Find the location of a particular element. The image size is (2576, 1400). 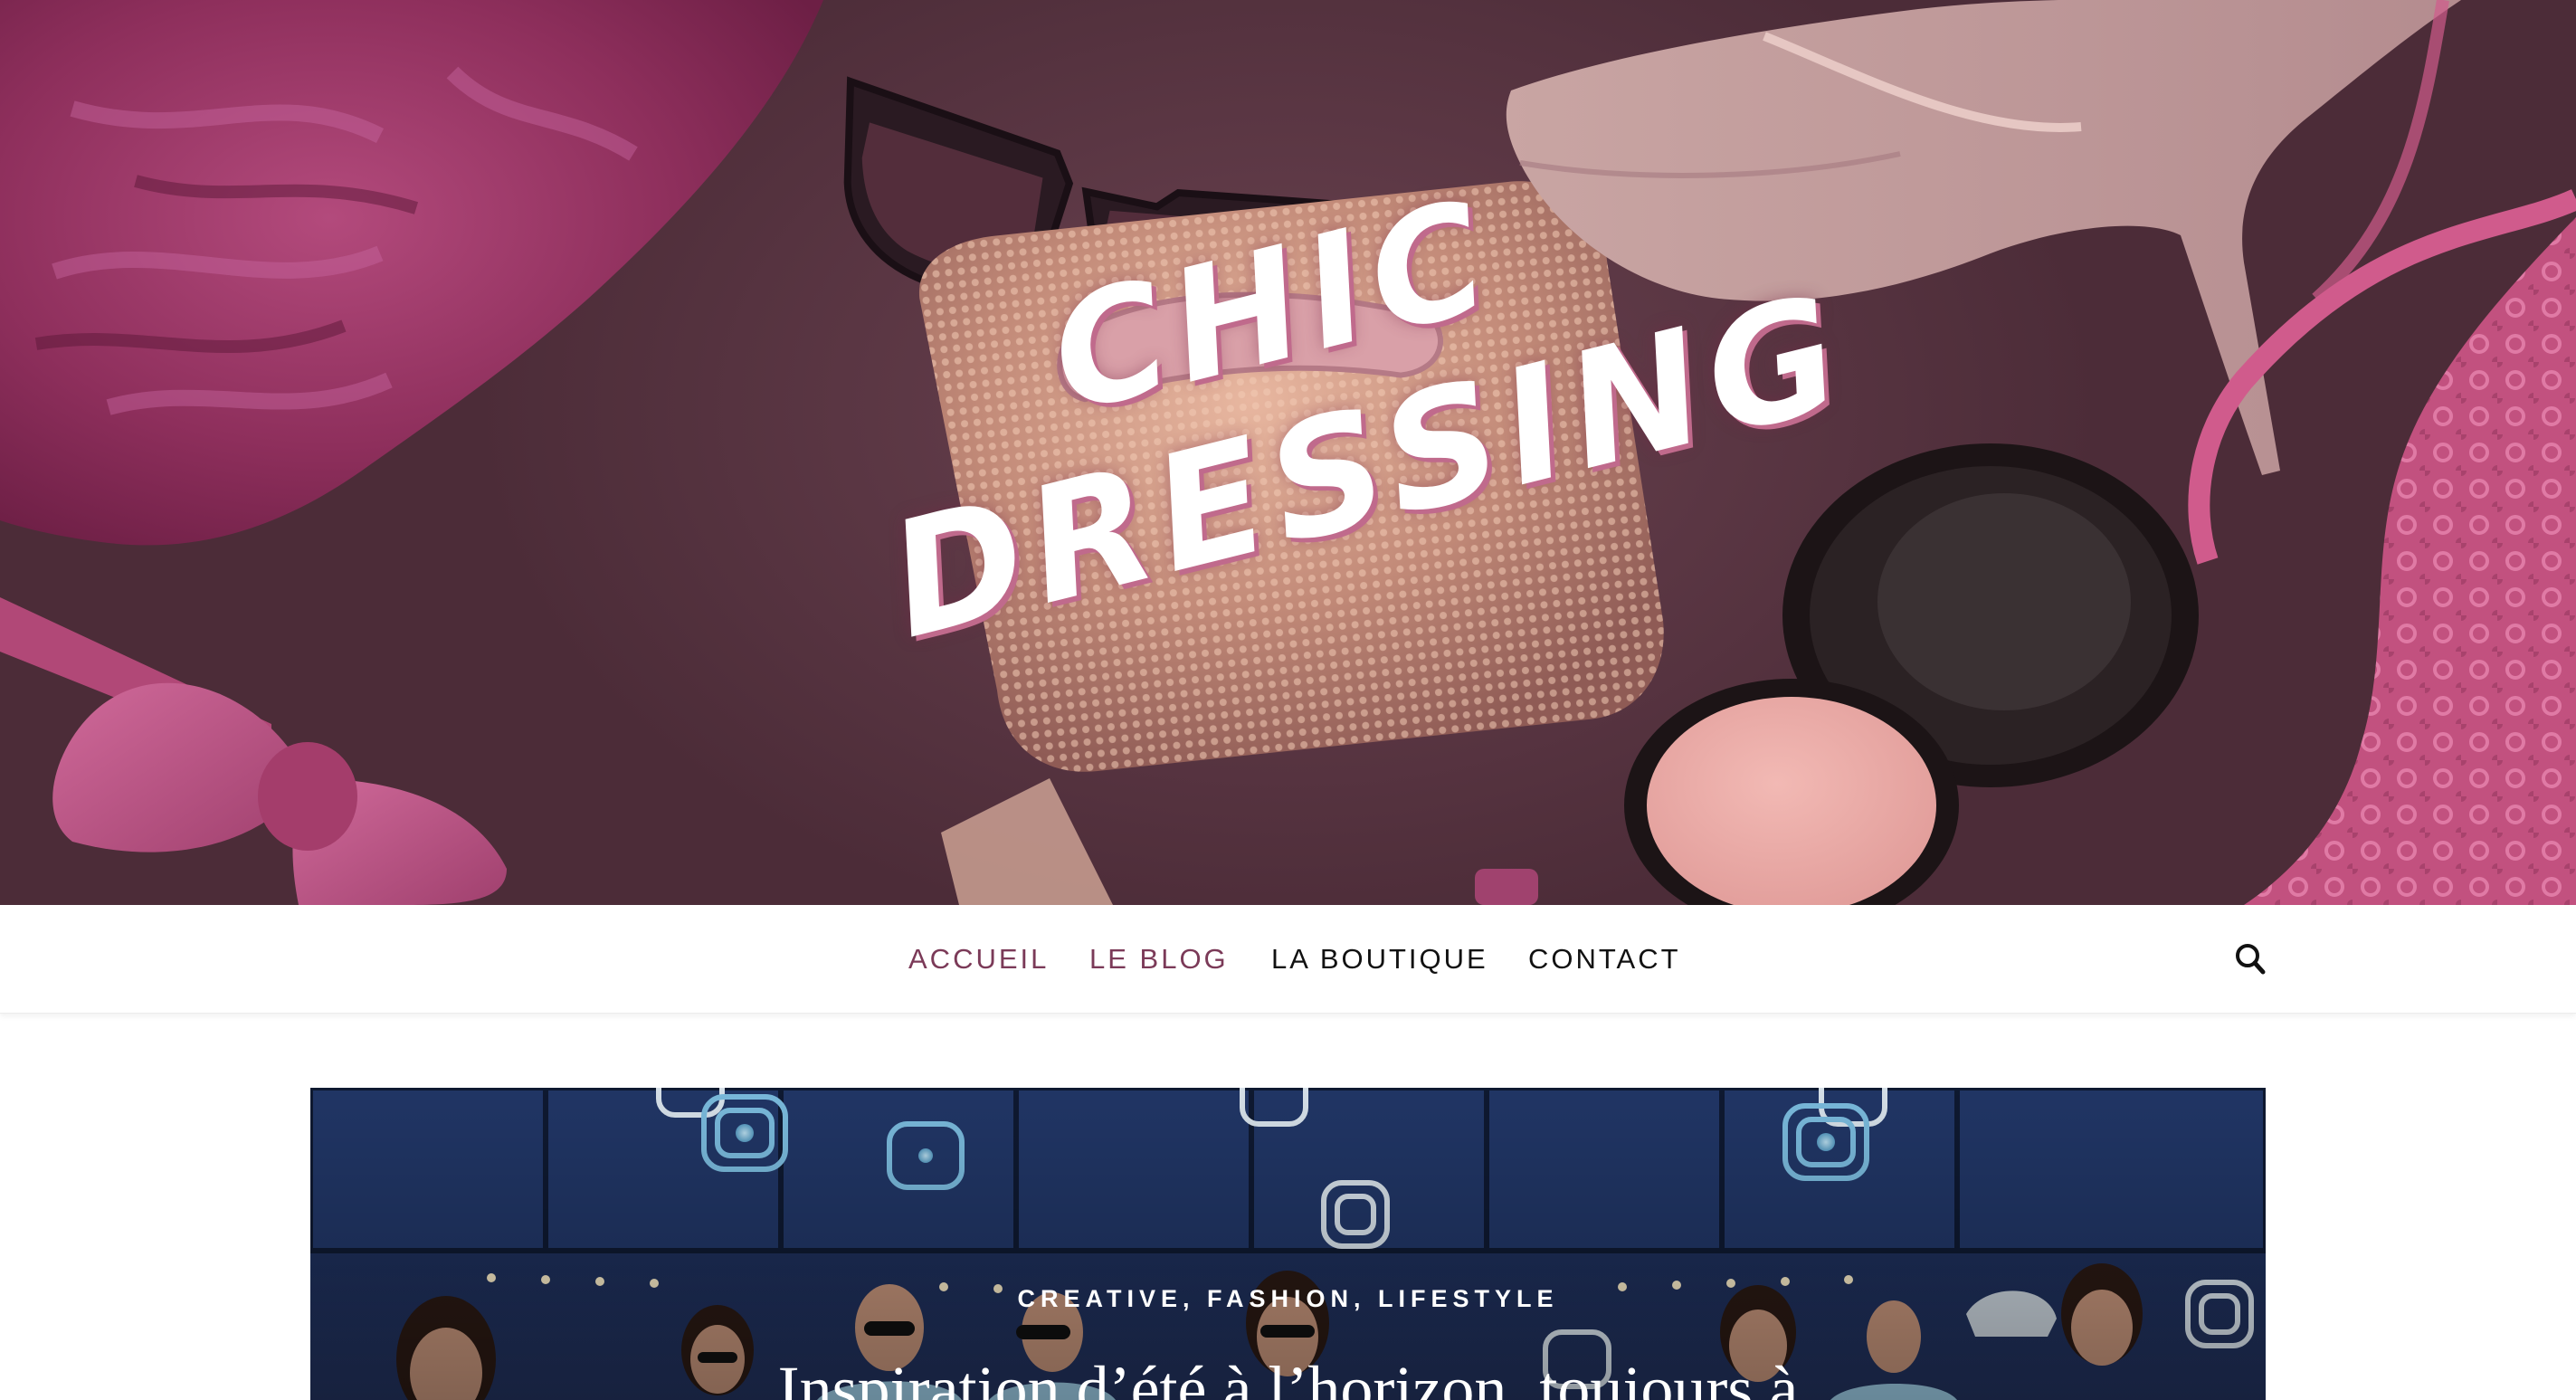

search-button is located at coordinates (2251, 959).